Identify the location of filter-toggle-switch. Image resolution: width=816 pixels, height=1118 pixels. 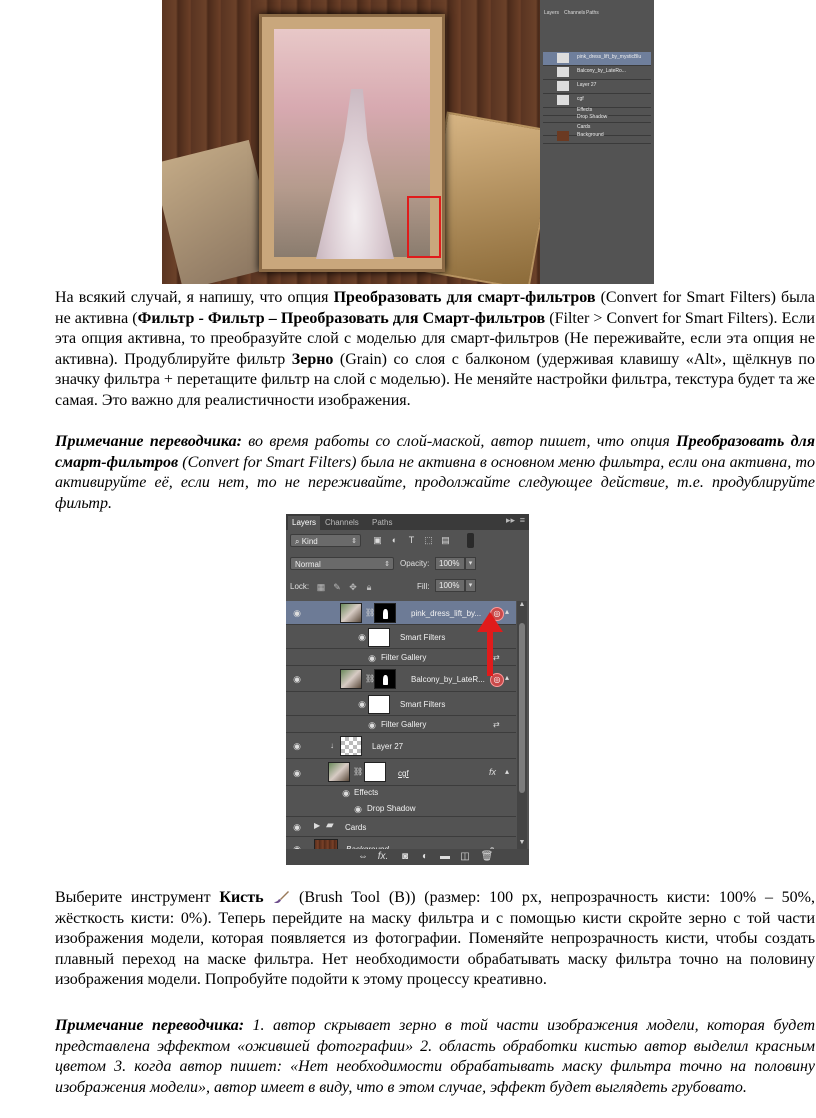
(470, 540).